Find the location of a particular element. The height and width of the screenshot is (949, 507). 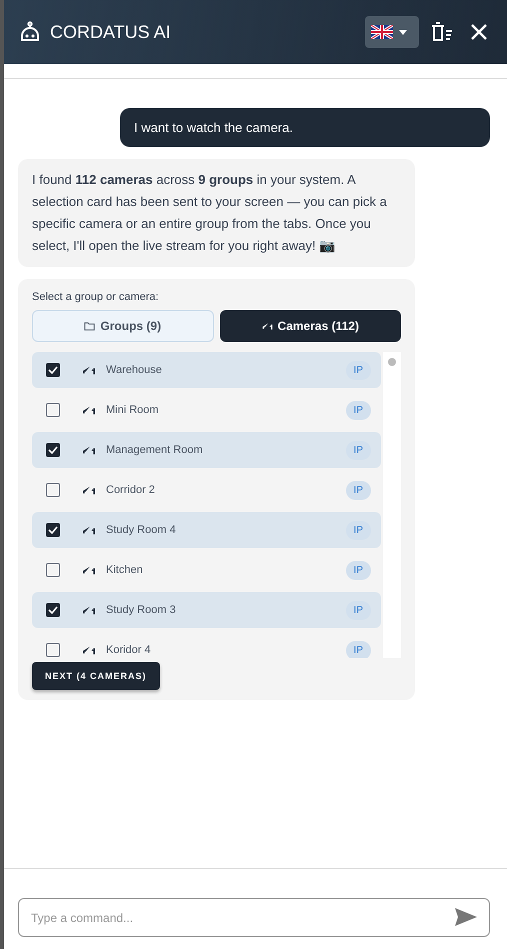

close-icon is located at coordinates (479, 32).